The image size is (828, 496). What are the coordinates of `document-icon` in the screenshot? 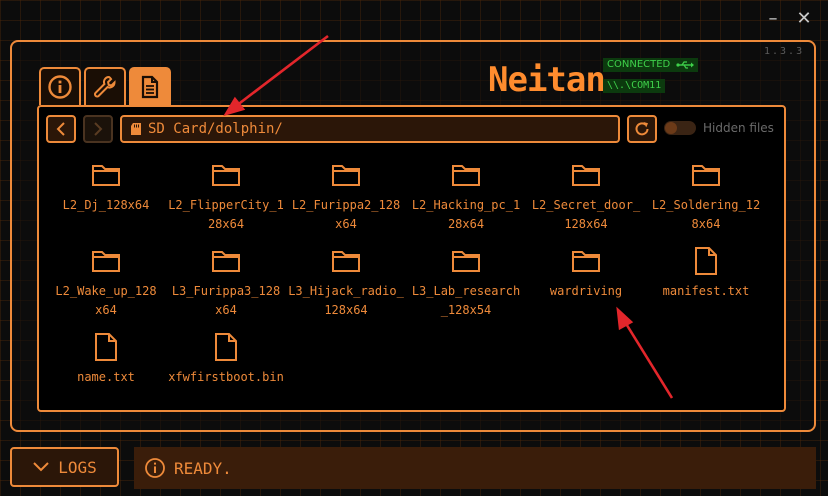 It's located at (150, 87).